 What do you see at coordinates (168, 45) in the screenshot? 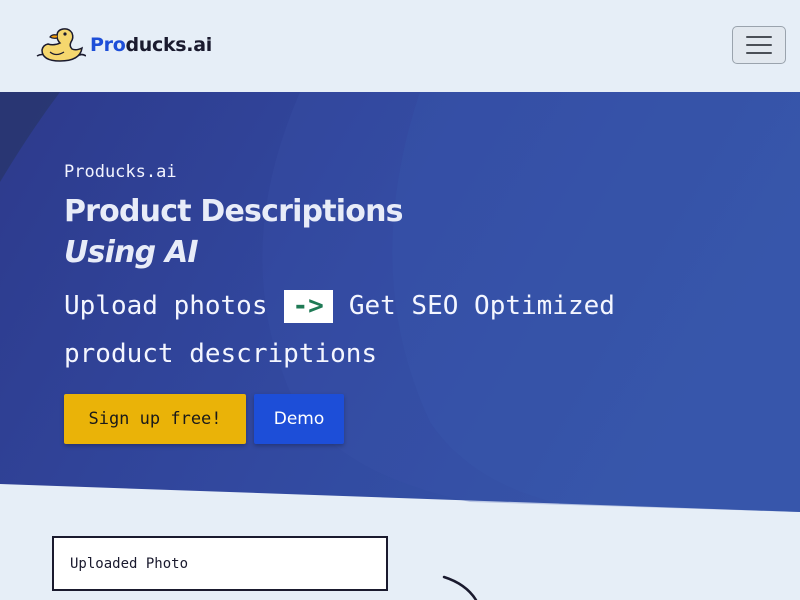
I see `brand-name-rest: ducks.ai` at bounding box center [168, 45].